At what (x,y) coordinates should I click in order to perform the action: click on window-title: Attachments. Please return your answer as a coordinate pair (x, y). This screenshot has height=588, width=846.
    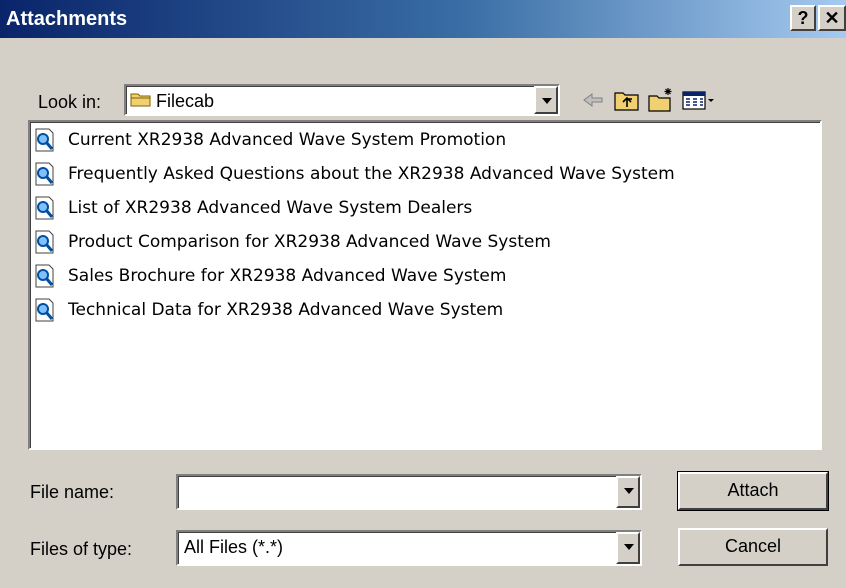
    Looking at the image, I should click on (67, 19).